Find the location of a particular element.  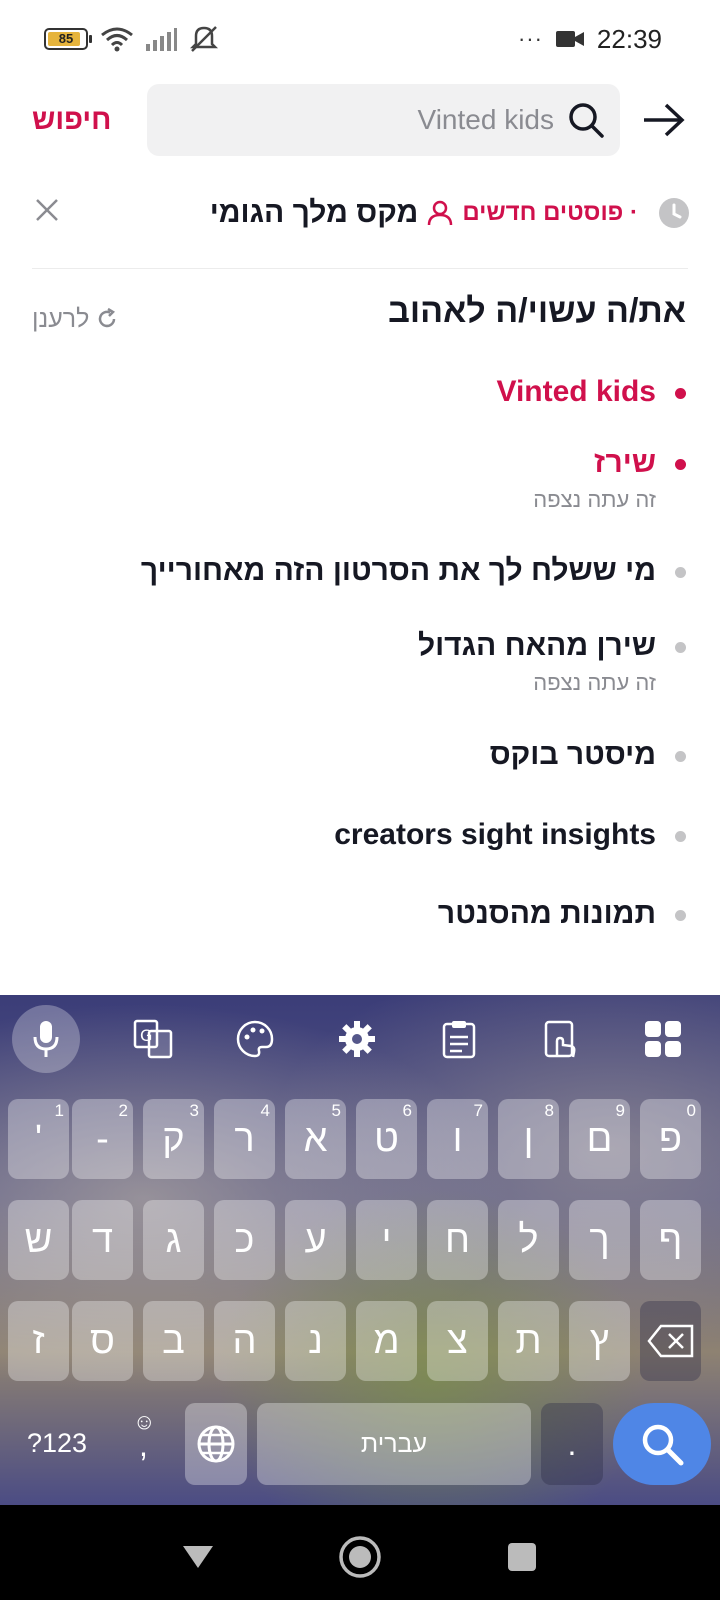

battery-icon: 85 is located at coordinates (68, 39).